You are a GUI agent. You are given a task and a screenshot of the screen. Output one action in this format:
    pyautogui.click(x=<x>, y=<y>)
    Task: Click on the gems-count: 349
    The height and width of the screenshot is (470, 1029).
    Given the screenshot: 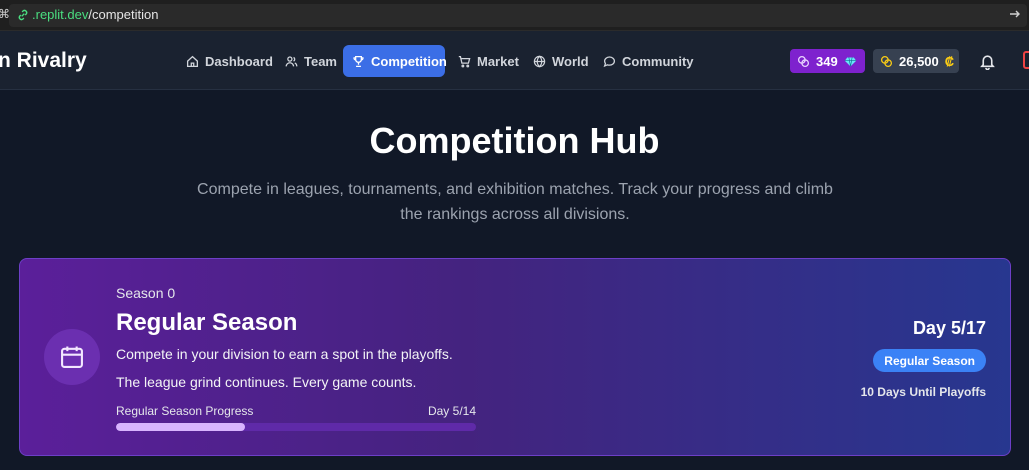 What is the action you would take?
    pyautogui.click(x=827, y=61)
    